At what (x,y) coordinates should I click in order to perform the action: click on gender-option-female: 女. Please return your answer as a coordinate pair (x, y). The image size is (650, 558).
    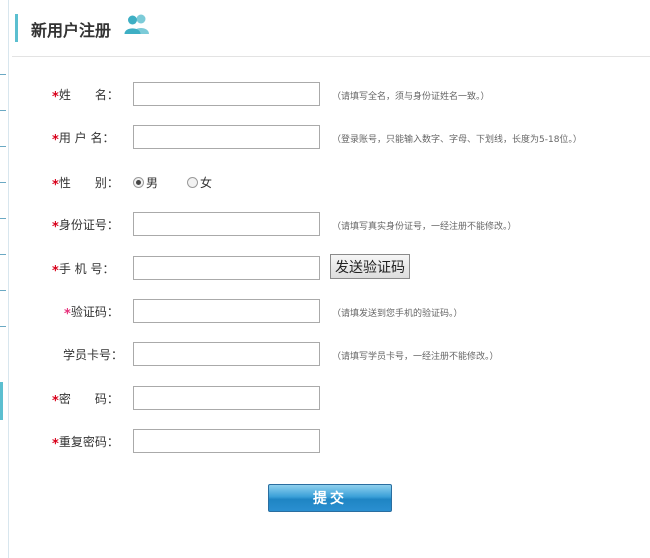
    Looking at the image, I should click on (199, 183).